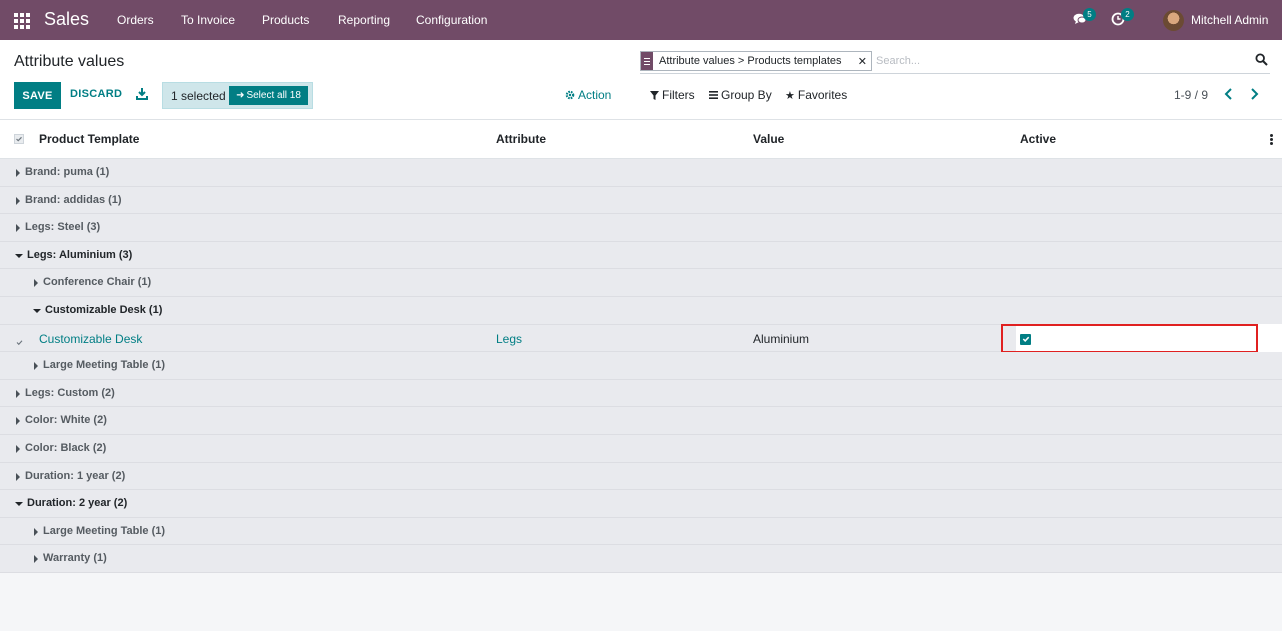 Image resolution: width=1282 pixels, height=631 pixels. Describe the element at coordinates (104, 309) in the screenshot. I see `group-label: Customizable Desk (1)` at that location.